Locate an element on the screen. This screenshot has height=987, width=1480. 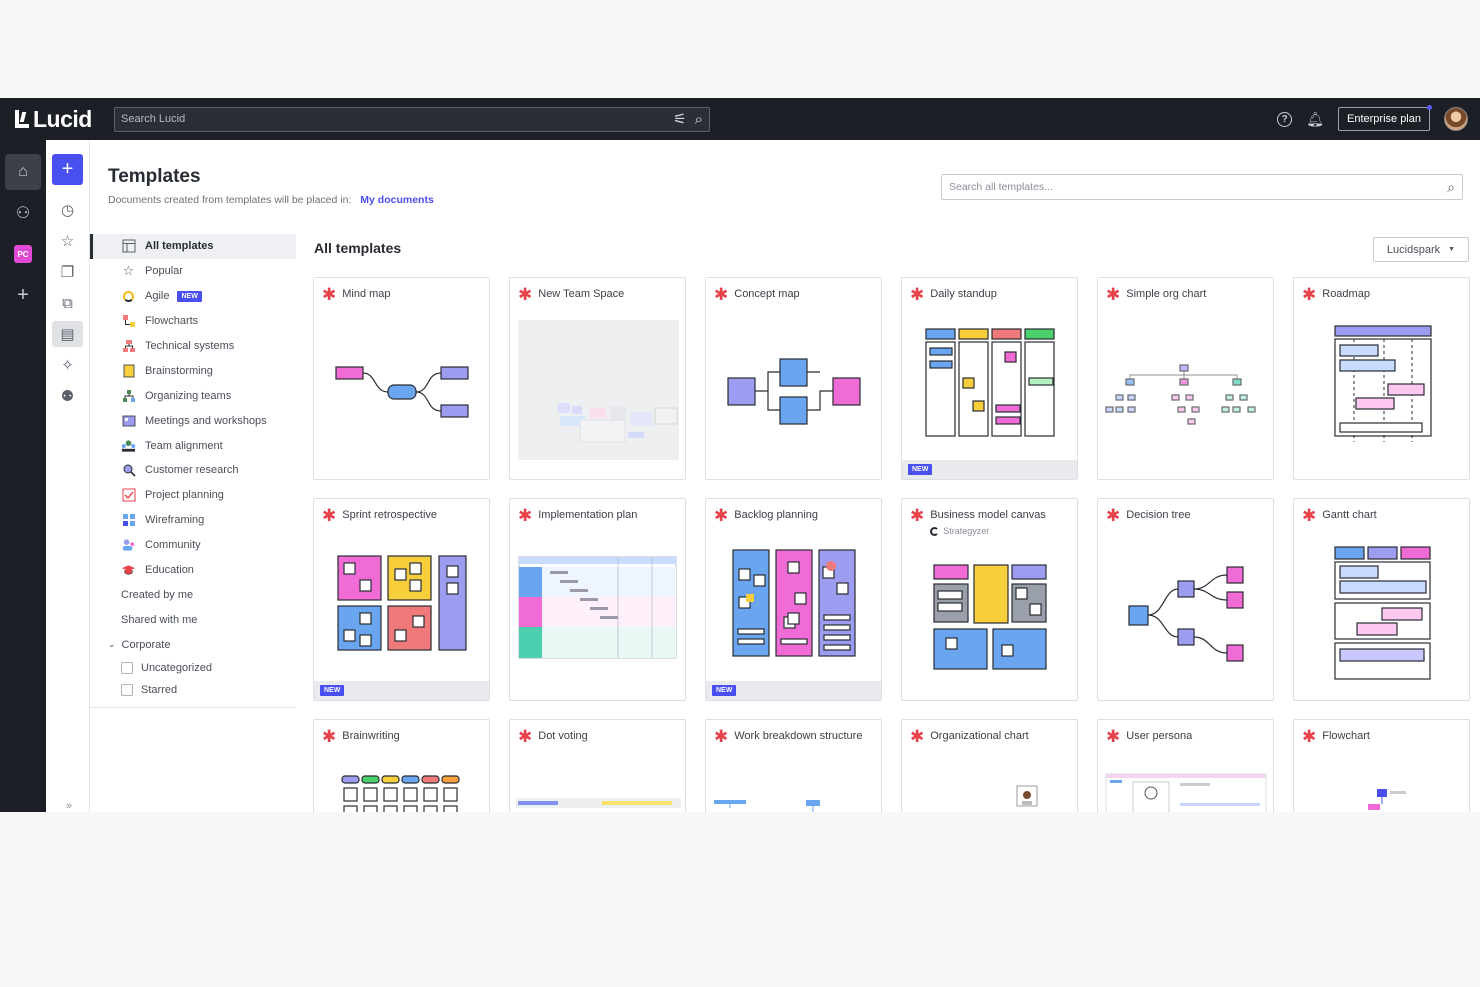
template-card-sprint-retrospective: ✱ Sprint retrospective NEW is located at coordinates (401, 599).